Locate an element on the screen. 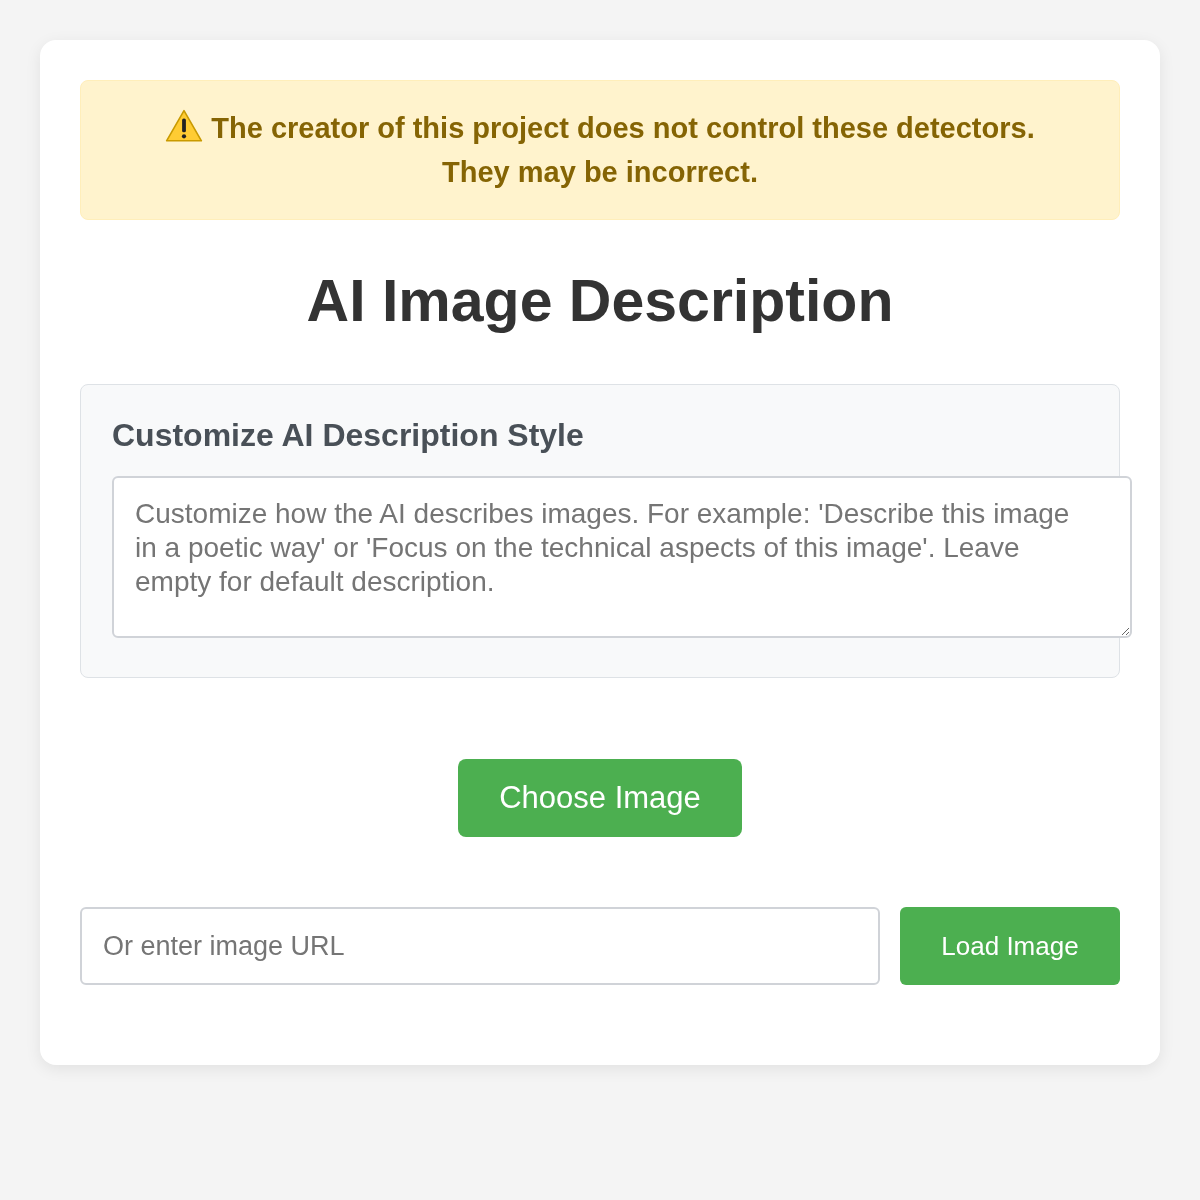  page-title: AI Image Description is located at coordinates (600, 301).